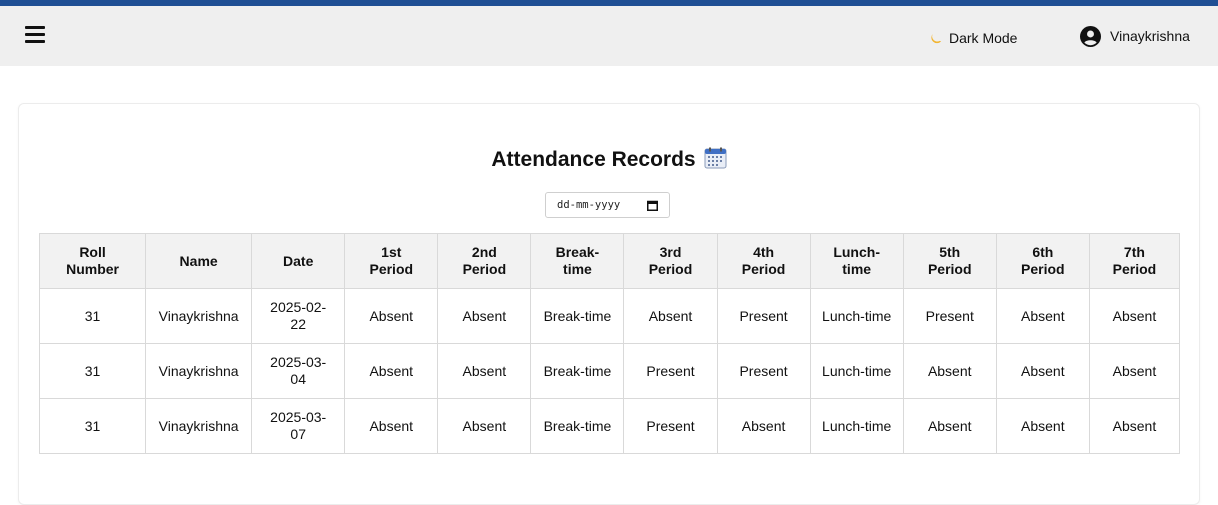 The height and width of the screenshot is (505, 1218). Describe the element at coordinates (1134, 252) in the screenshot. I see `column-header-text: 7th` at that location.